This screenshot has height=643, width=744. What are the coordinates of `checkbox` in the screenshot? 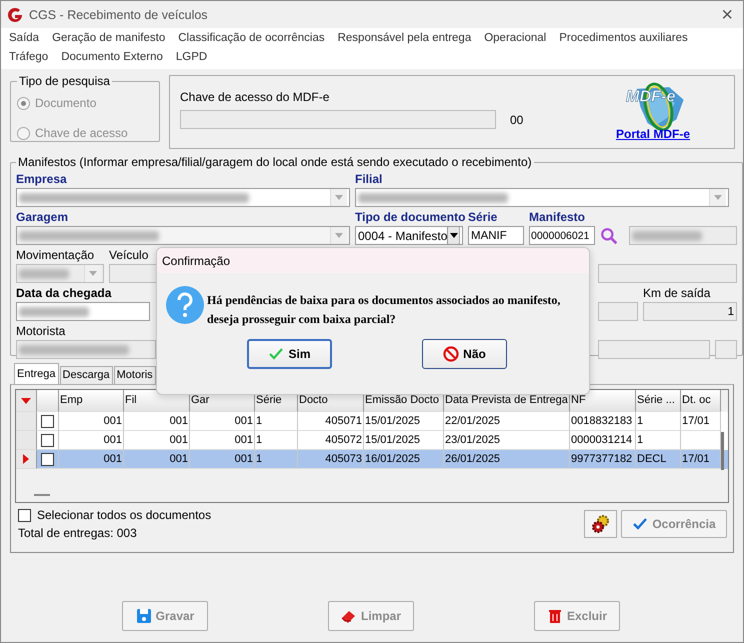 It's located at (24, 515).